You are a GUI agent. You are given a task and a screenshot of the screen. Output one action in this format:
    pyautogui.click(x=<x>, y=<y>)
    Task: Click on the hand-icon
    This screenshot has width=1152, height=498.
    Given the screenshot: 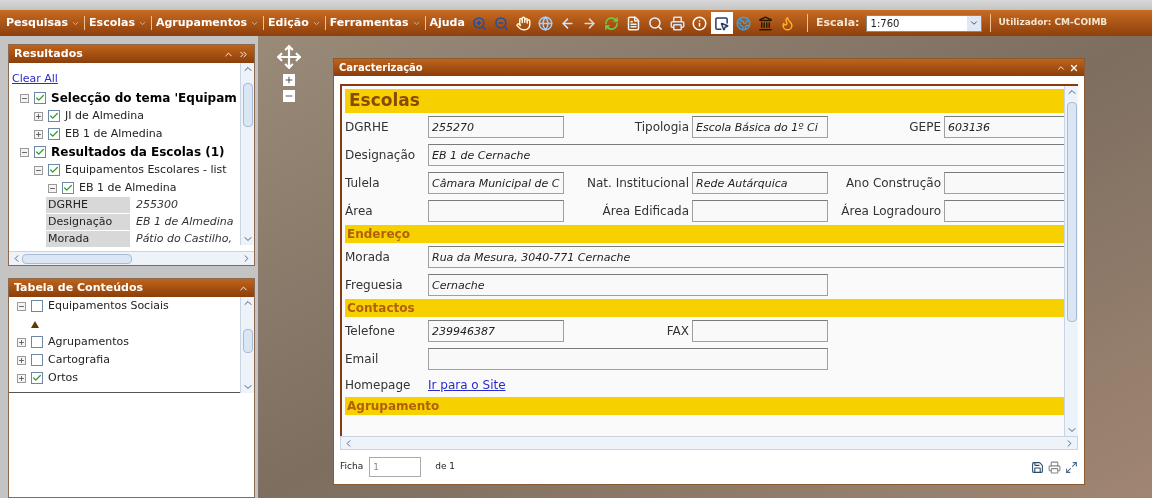 What is the action you would take?
    pyautogui.click(x=524, y=23)
    